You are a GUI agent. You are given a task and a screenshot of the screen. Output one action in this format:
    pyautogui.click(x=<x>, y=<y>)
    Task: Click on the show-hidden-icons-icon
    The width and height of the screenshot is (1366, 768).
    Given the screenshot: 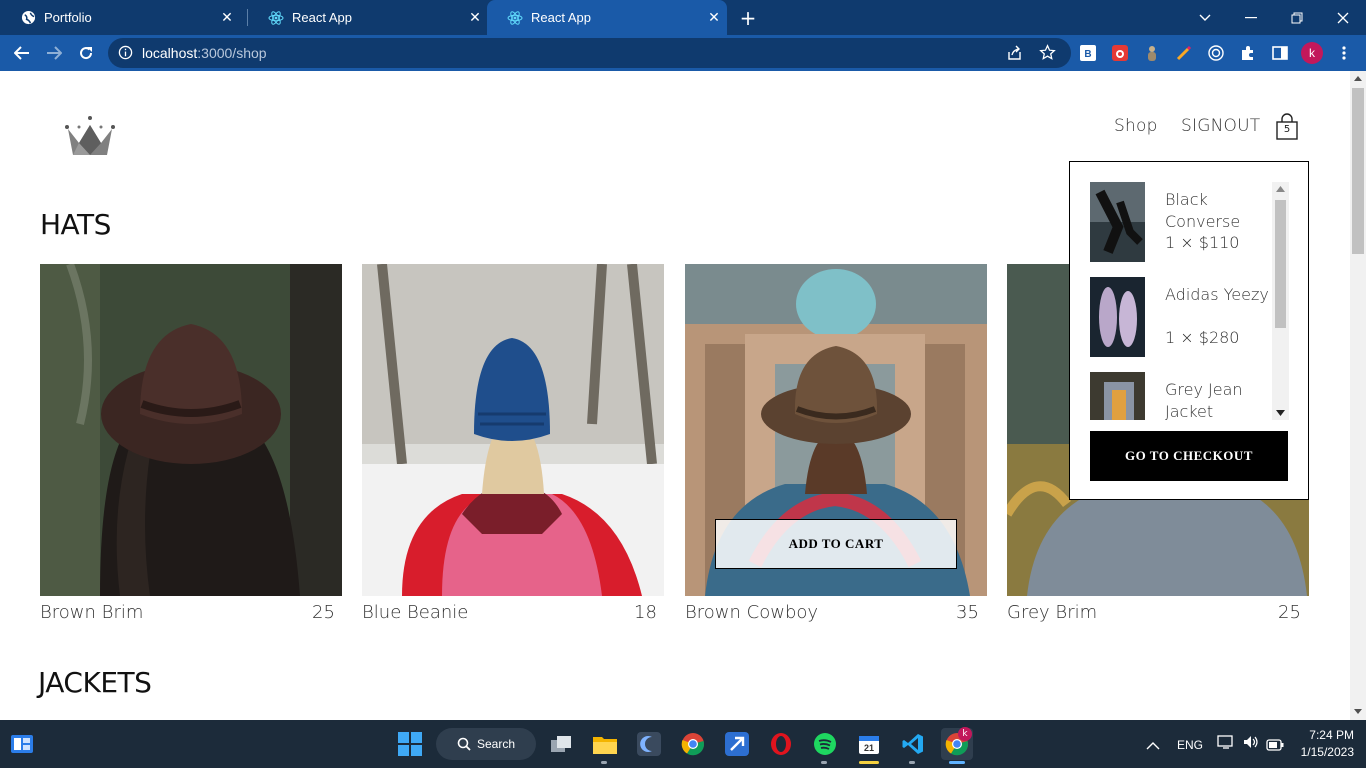 What is the action you would take?
    pyautogui.click(x=1153, y=745)
    